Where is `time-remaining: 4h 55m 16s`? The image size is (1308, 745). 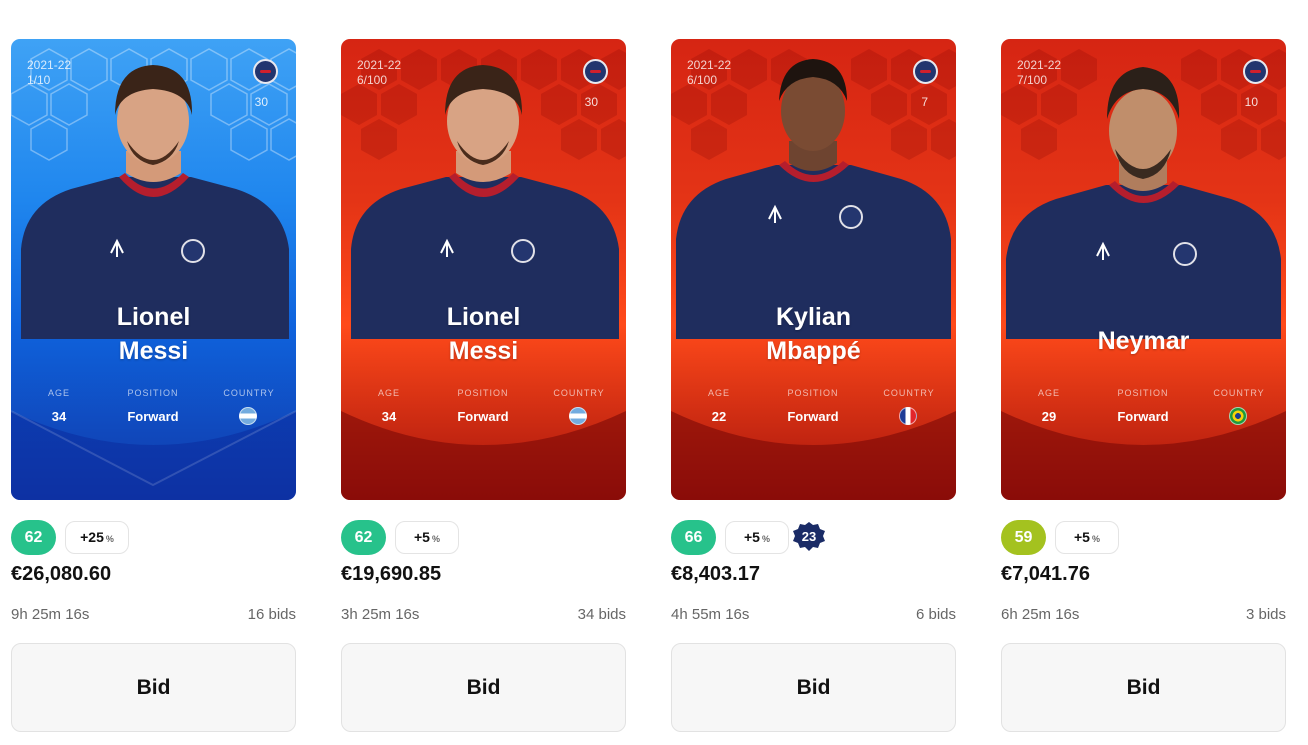 time-remaining: 4h 55m 16s is located at coordinates (710, 614).